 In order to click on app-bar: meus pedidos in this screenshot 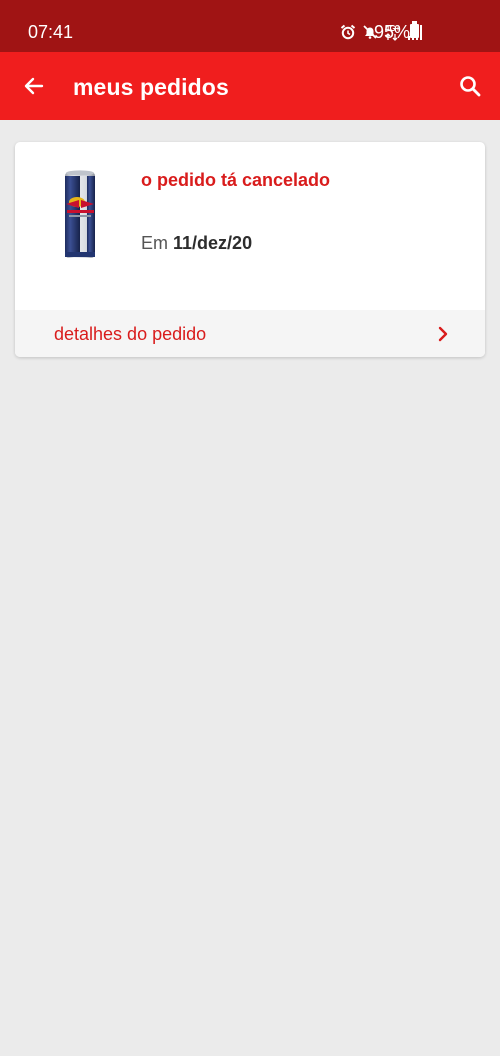, I will do `click(250, 86)`.